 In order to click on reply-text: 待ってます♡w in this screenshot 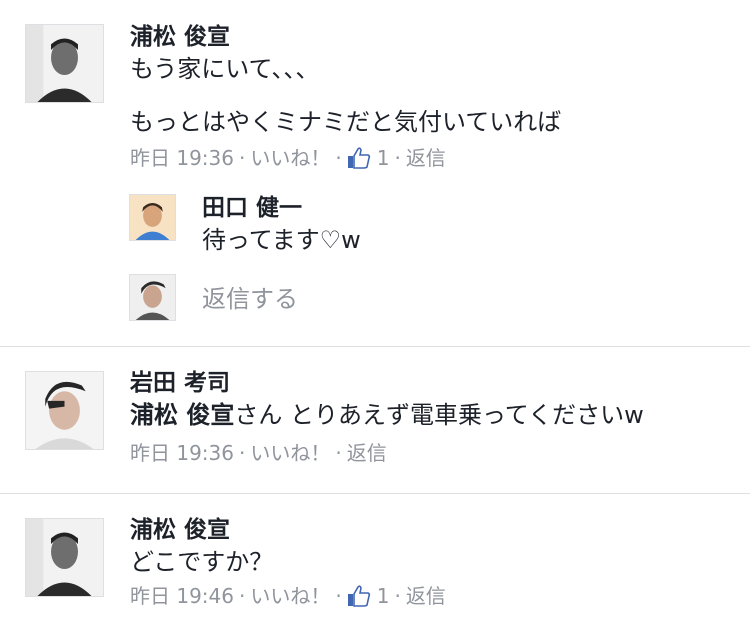, I will do `click(281, 240)`.